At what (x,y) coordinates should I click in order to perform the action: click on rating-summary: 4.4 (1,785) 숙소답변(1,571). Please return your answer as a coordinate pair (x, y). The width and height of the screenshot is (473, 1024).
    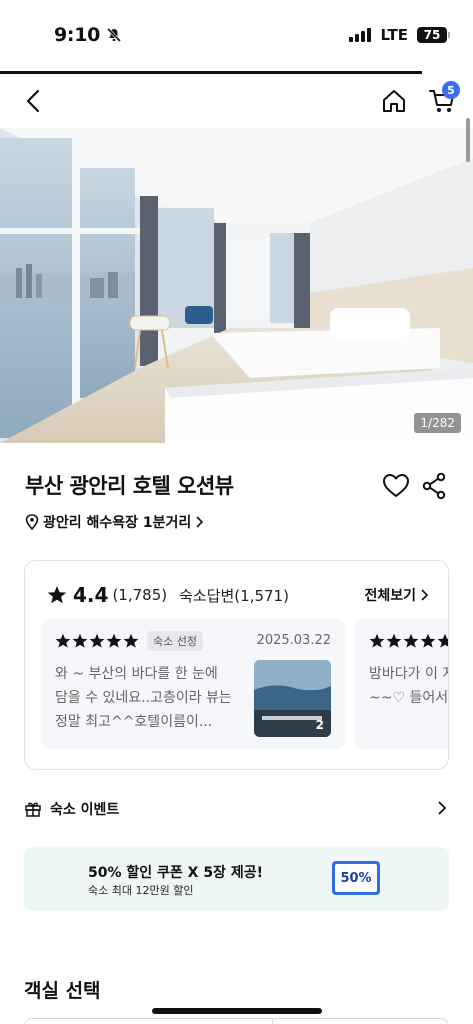
    Looking at the image, I should click on (168, 595).